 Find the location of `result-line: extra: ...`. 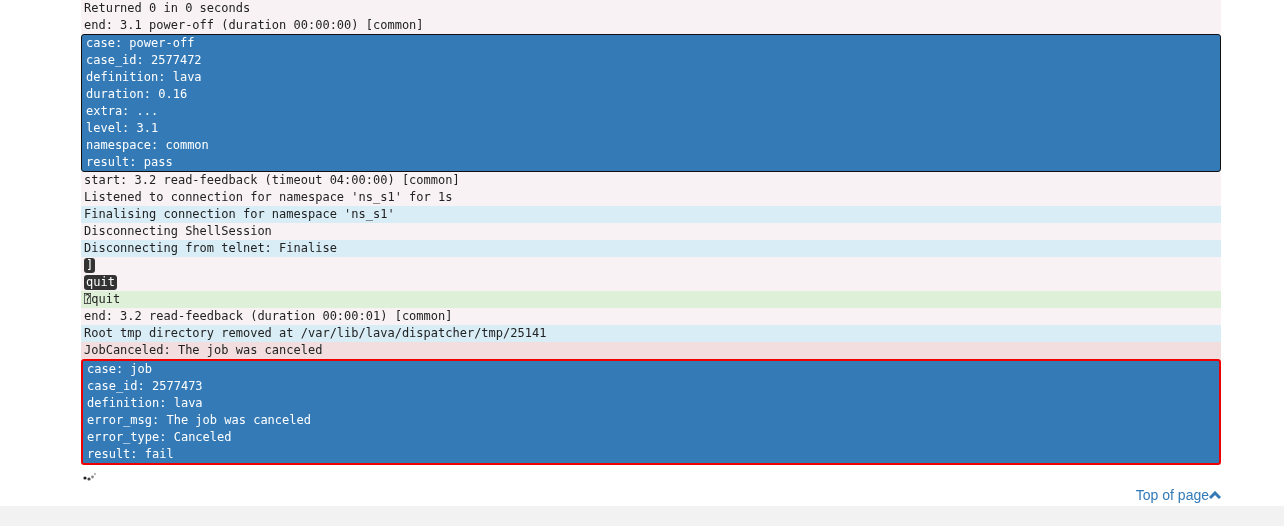

result-line: extra: ... is located at coordinates (123, 111).